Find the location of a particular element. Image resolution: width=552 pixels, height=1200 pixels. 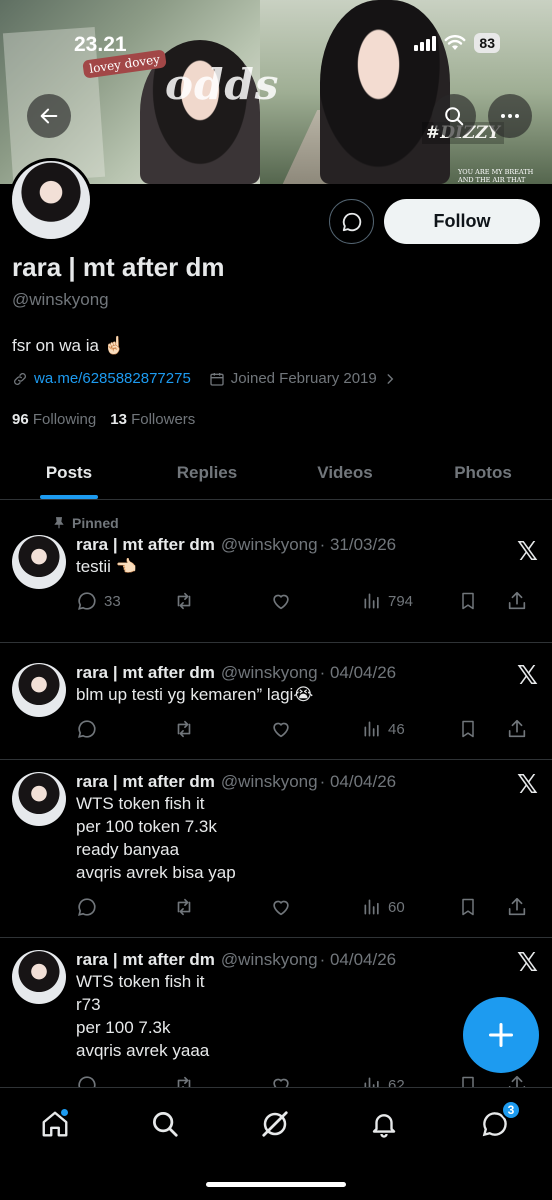

profile-search-button is located at coordinates (454, 116).